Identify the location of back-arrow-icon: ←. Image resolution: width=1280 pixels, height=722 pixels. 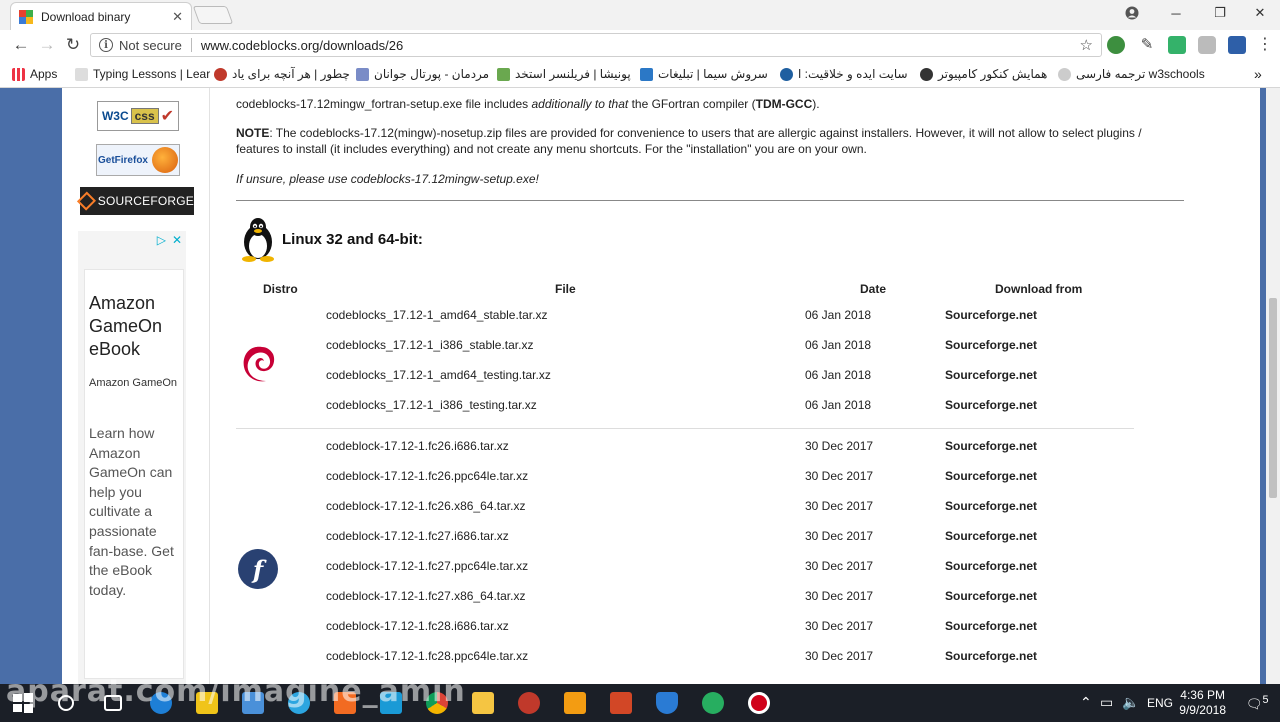
(21, 45).